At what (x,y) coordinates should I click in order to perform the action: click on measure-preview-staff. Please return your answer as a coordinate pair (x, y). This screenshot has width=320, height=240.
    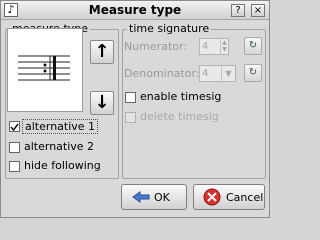
    Looking at the image, I should click on (44, 68).